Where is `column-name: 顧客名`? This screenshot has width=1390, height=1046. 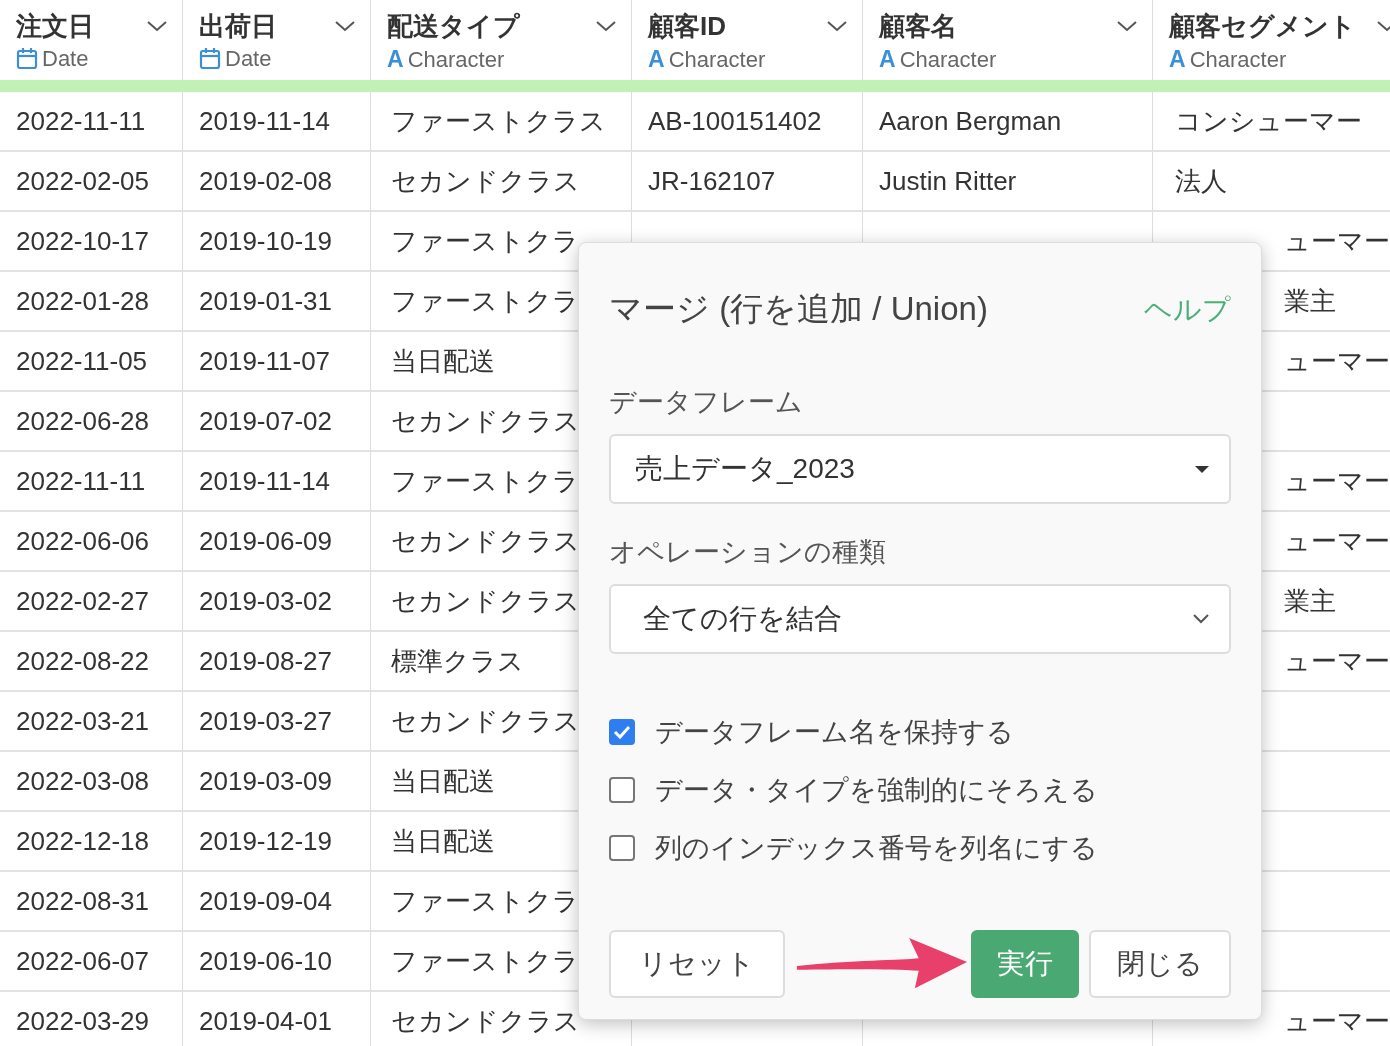
column-name: 顧客名 is located at coordinates (918, 26).